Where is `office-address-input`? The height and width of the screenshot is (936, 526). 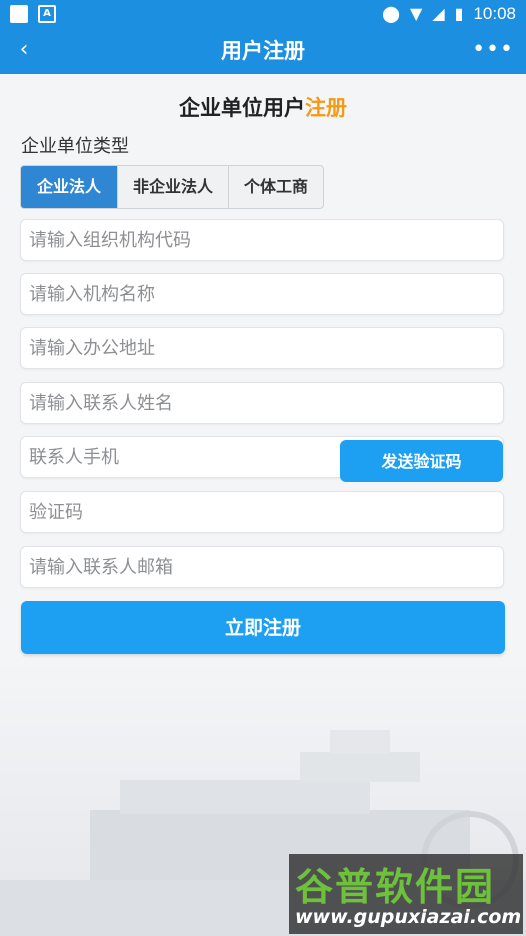 office-address-input is located at coordinates (262, 348).